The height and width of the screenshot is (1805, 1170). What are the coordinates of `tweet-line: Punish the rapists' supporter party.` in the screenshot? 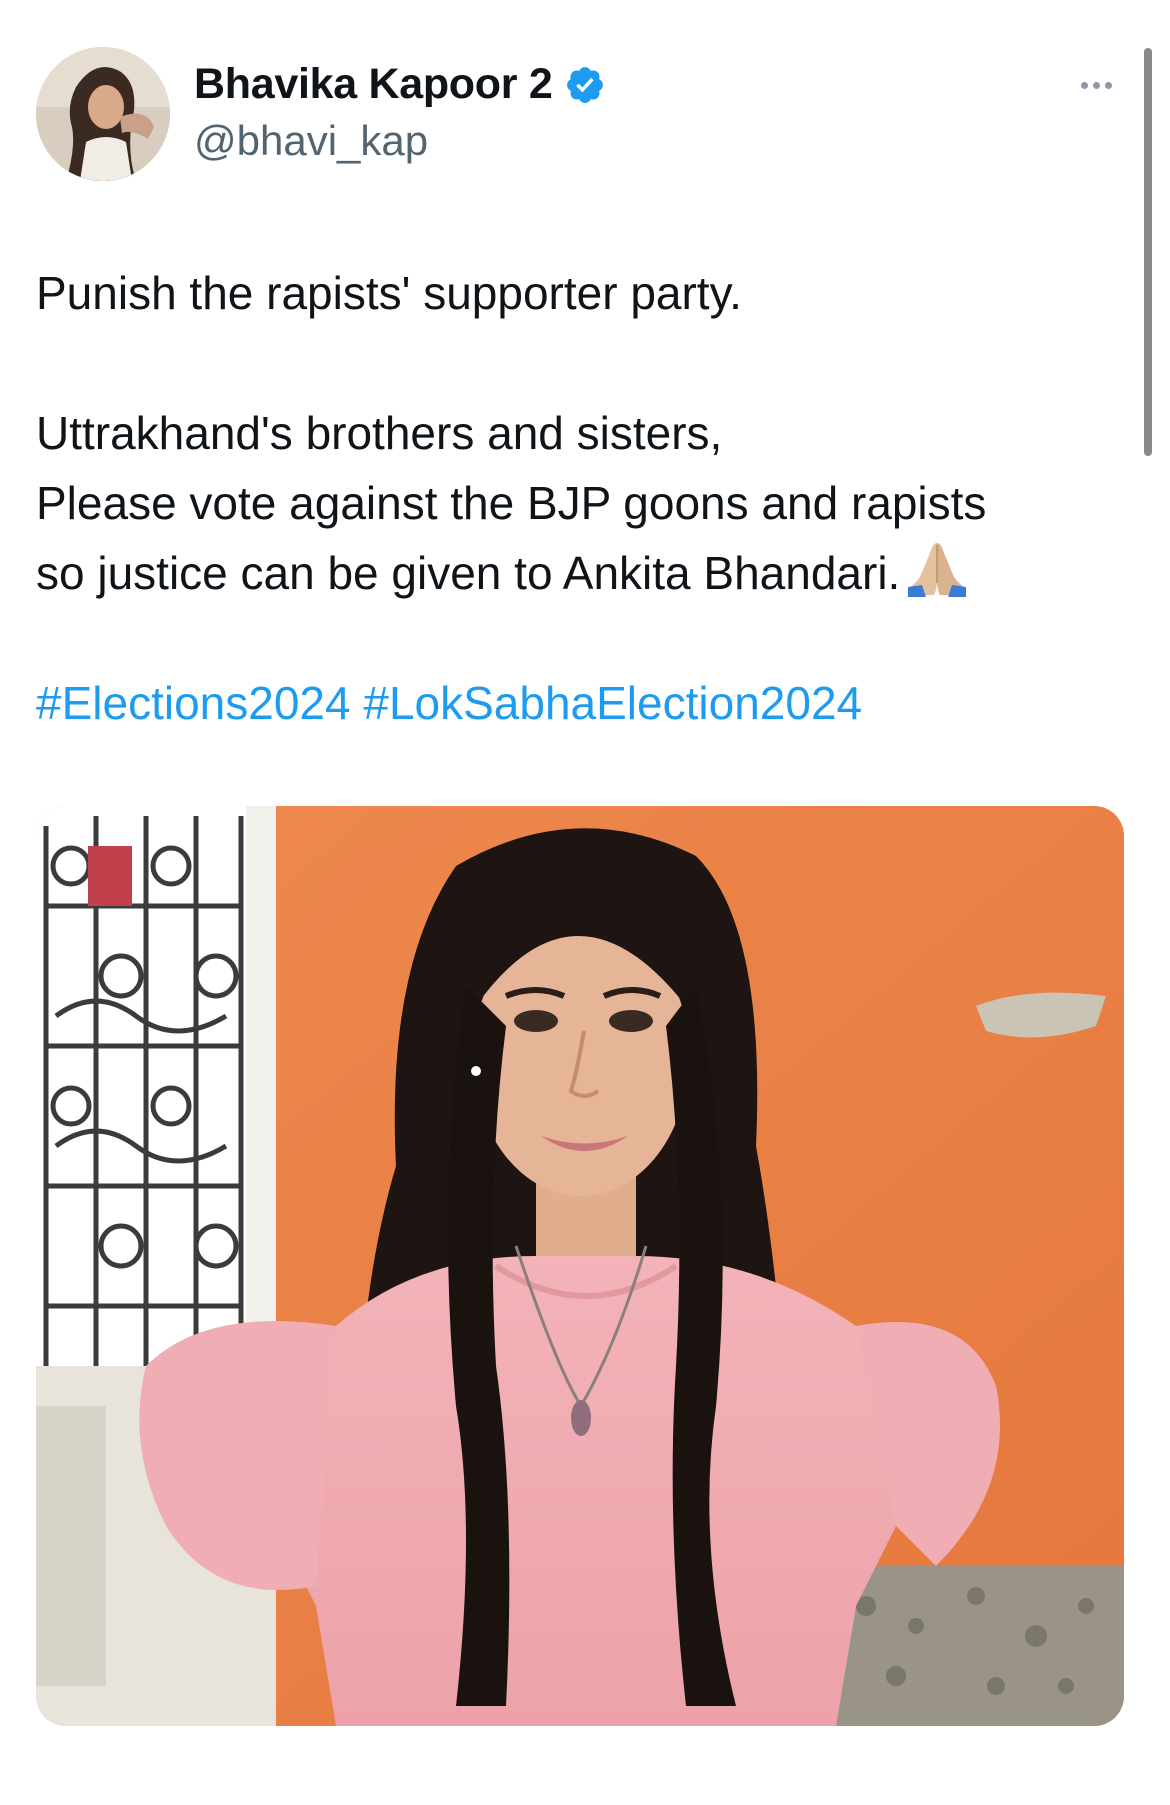 It's located at (389, 293).